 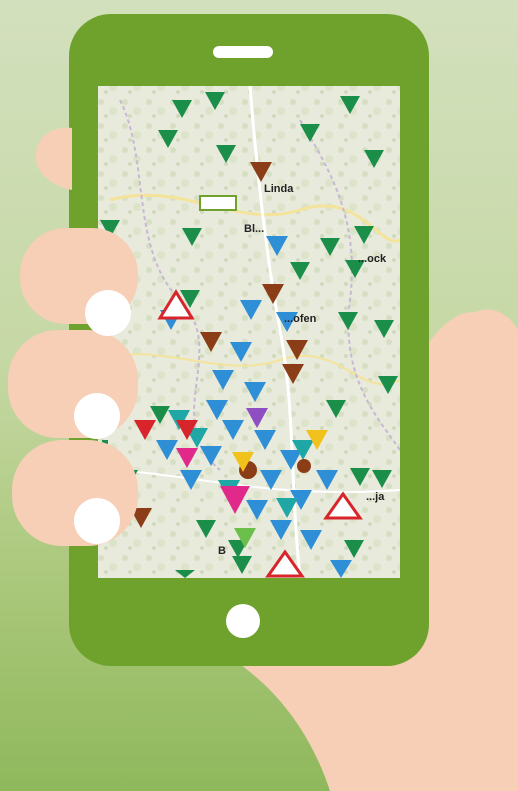 I want to click on finger-top, so click(x=53, y=158).